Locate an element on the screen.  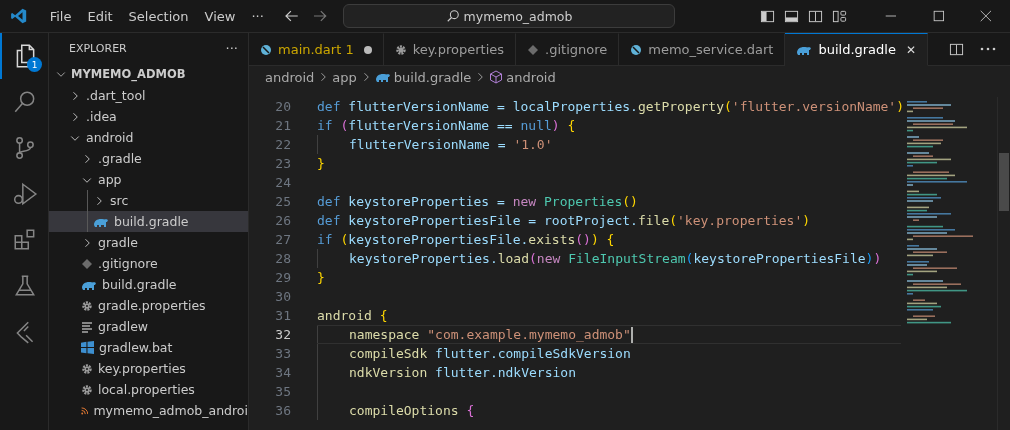
line-number: 30 is located at coordinates (282, 296).